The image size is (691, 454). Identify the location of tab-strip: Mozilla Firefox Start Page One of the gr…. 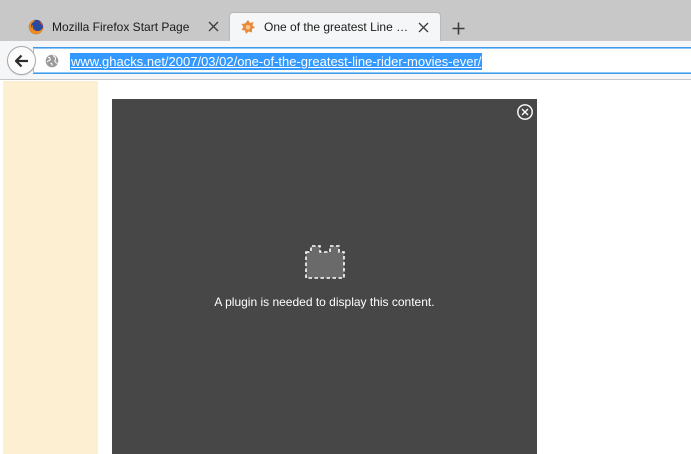
(345, 20).